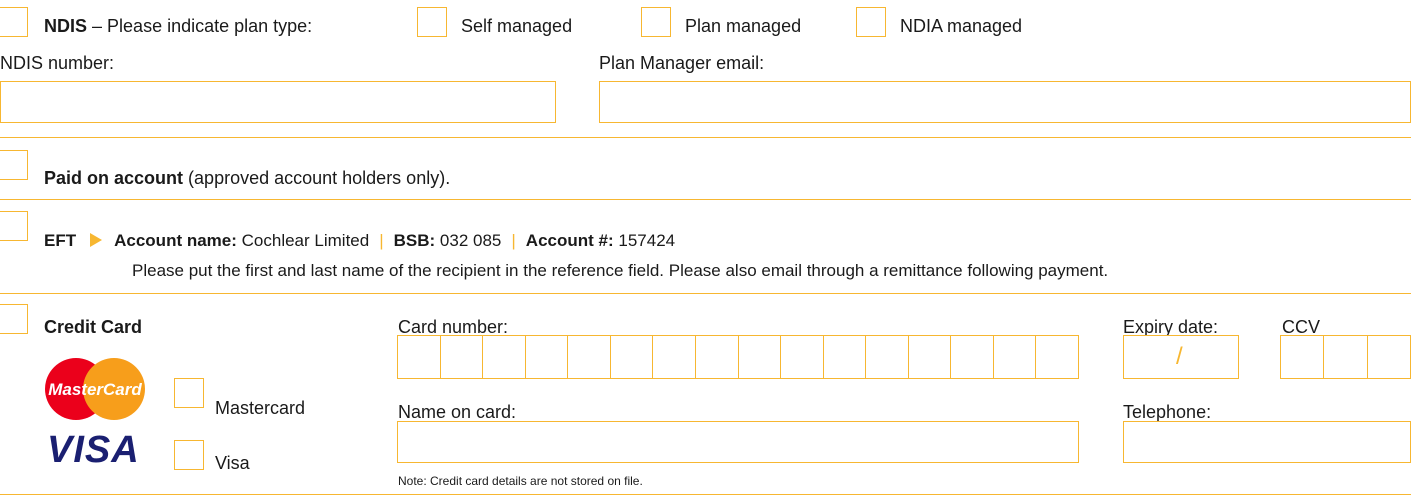  I want to click on expiry-date-field: /, so click(1181, 357).